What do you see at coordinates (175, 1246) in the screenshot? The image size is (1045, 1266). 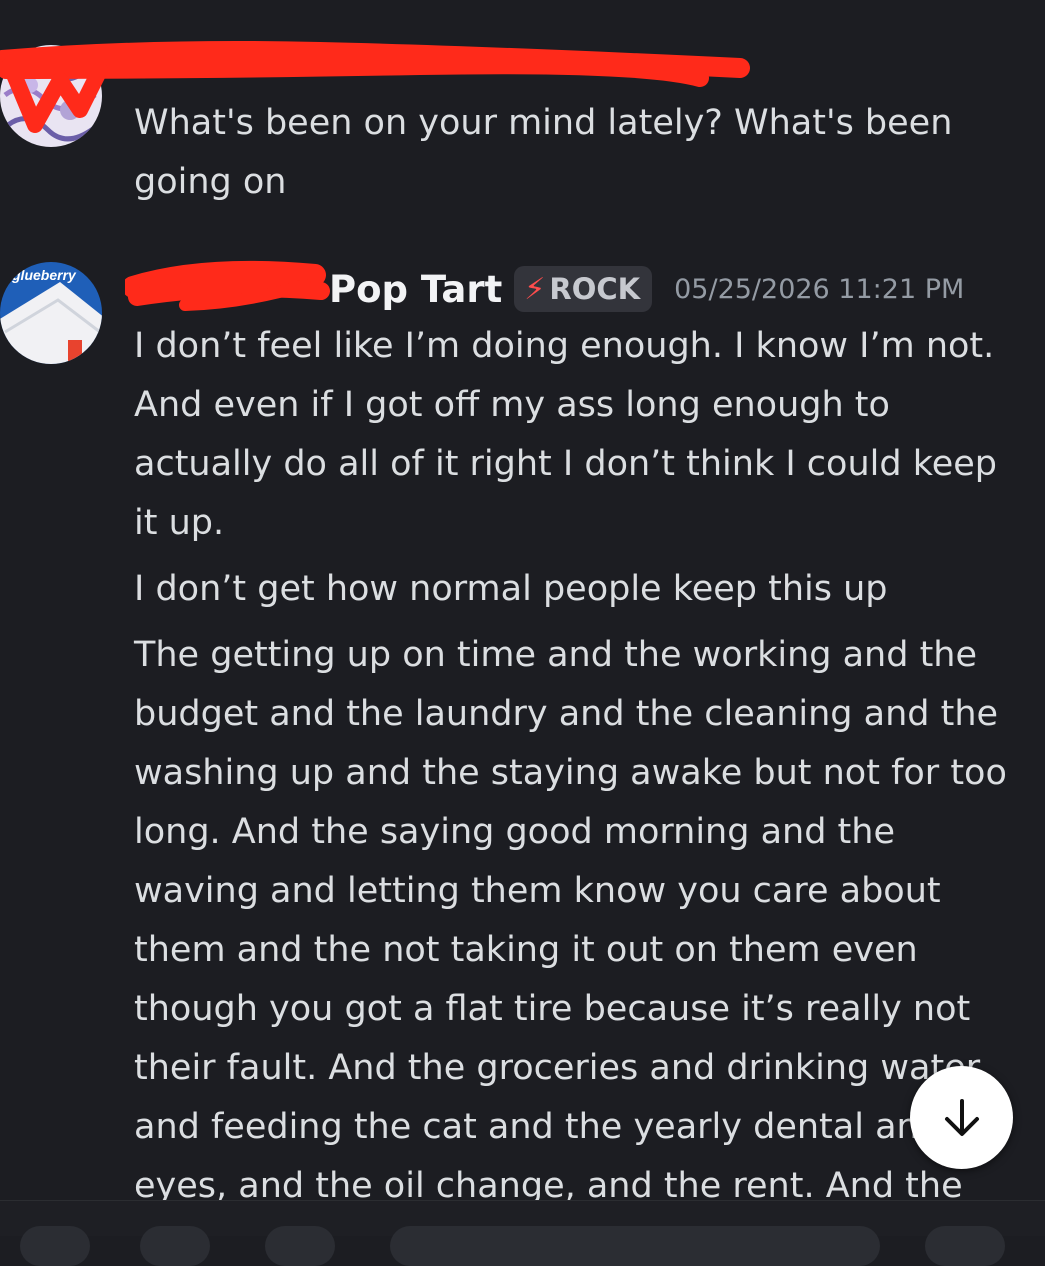 I see `apps-button` at bounding box center [175, 1246].